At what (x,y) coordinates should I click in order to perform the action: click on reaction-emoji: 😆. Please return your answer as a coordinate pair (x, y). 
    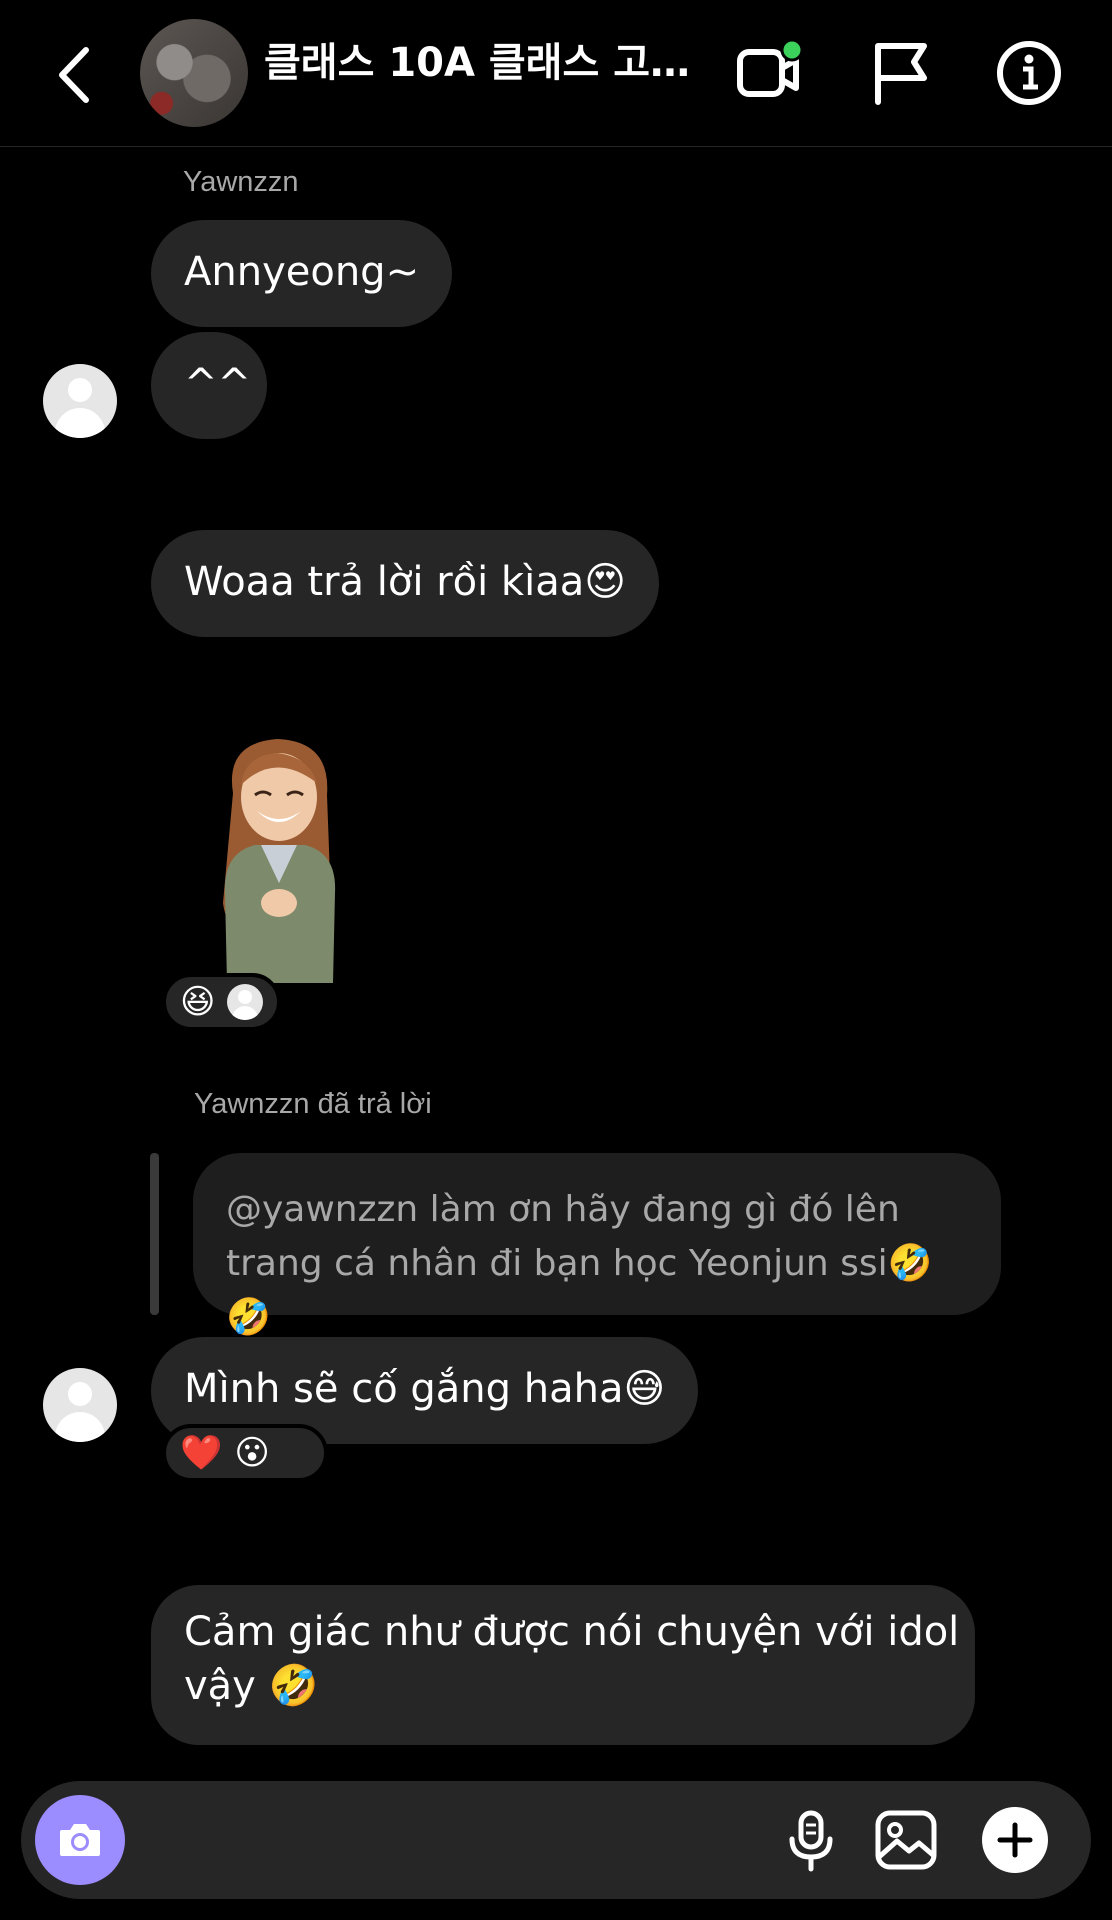
    Looking at the image, I should click on (198, 1002).